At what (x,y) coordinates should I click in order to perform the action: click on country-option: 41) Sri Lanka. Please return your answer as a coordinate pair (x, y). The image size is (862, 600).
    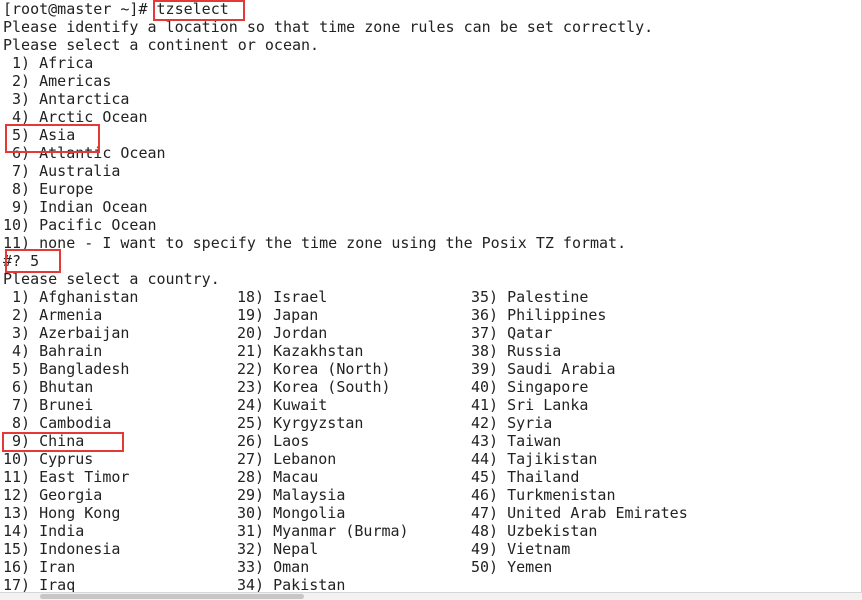
    Looking at the image, I should click on (530, 405).